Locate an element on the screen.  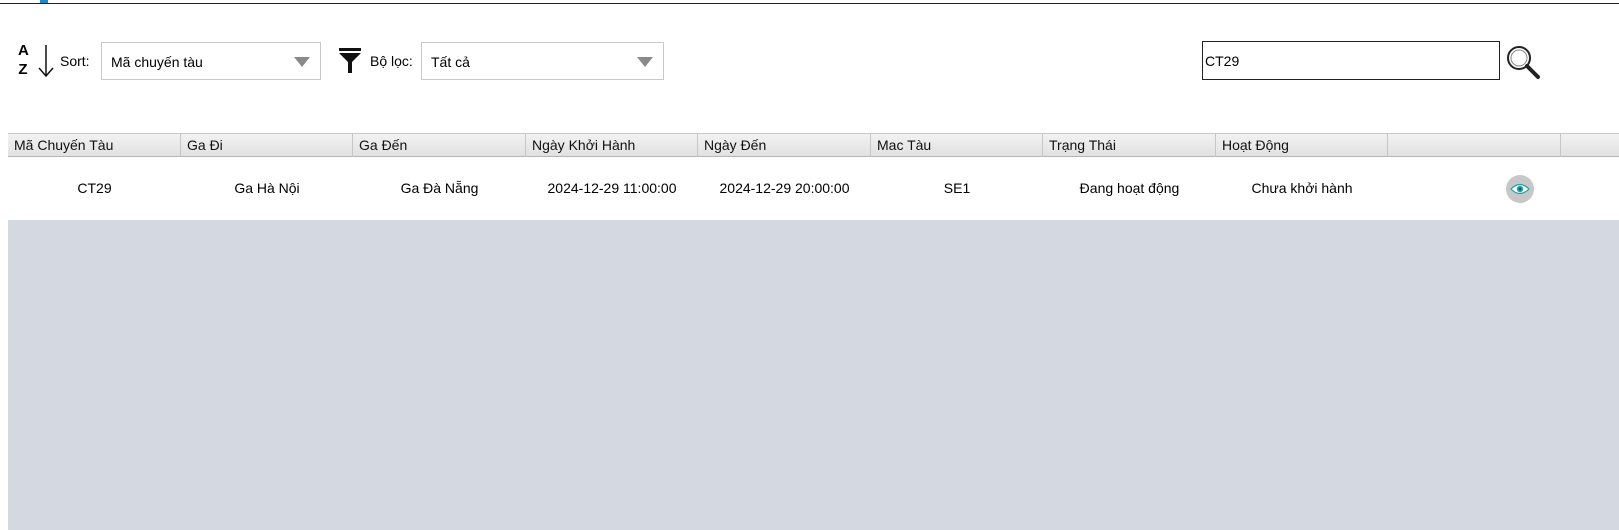
cell-ngay-den: 2024-12-29 20:00:00 is located at coordinates (784, 188).